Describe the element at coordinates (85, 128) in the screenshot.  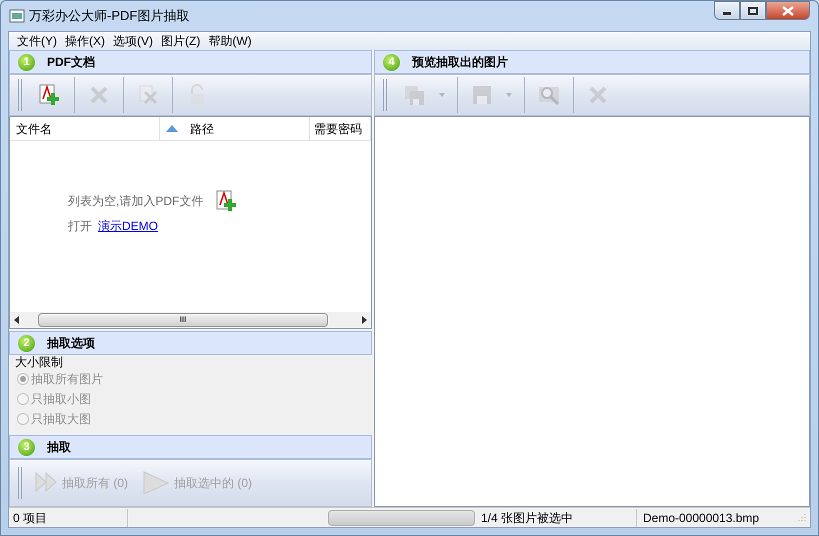
I see `column-header: 文件名` at that location.